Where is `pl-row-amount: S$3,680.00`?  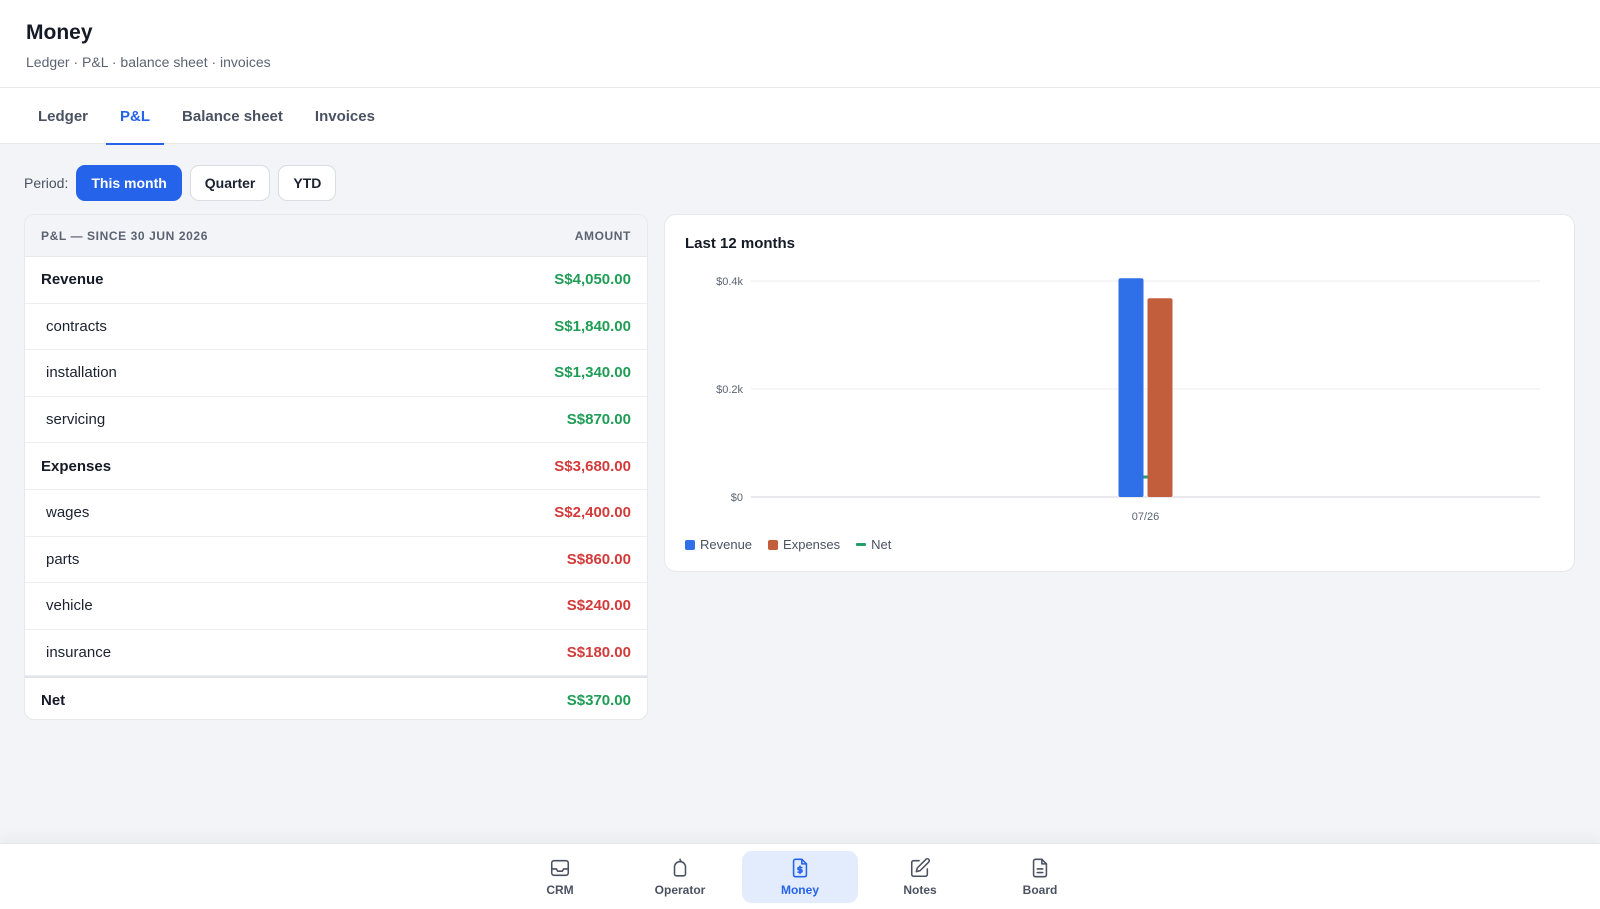
pl-row-amount: S$3,680.00 is located at coordinates (592, 466).